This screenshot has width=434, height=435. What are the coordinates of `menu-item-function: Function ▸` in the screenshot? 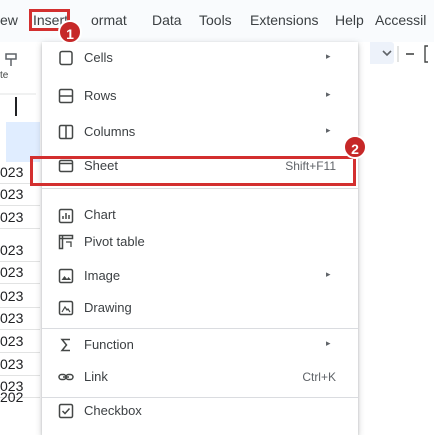 It's located at (200, 345).